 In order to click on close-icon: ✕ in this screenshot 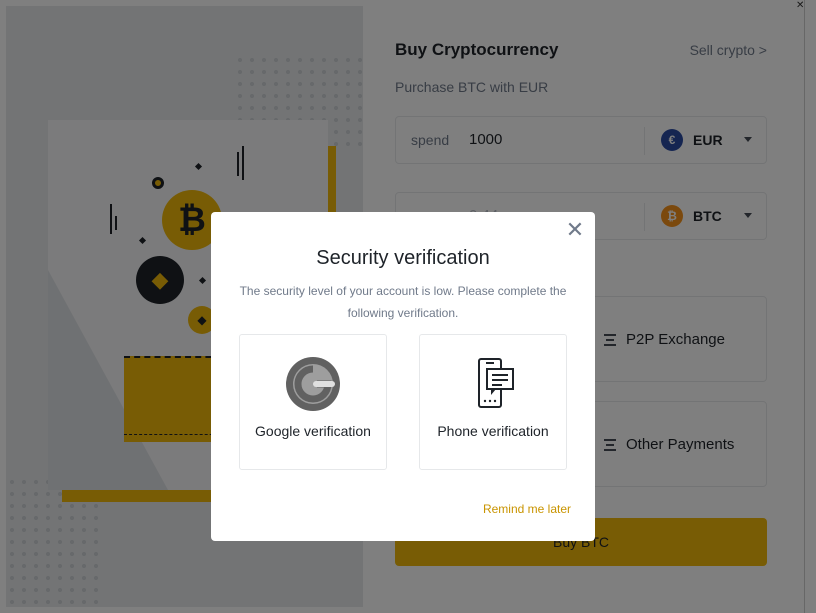, I will do `click(575, 230)`.